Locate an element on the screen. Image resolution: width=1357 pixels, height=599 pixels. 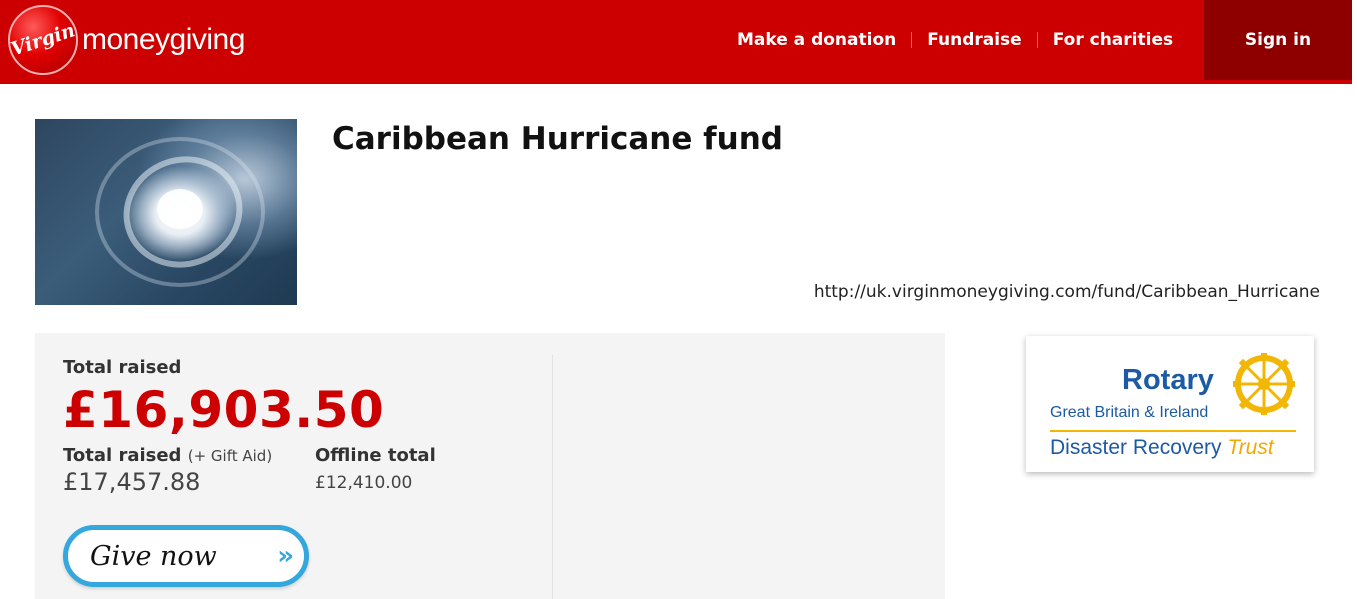
give-now-button: Give now » is located at coordinates (186, 556).